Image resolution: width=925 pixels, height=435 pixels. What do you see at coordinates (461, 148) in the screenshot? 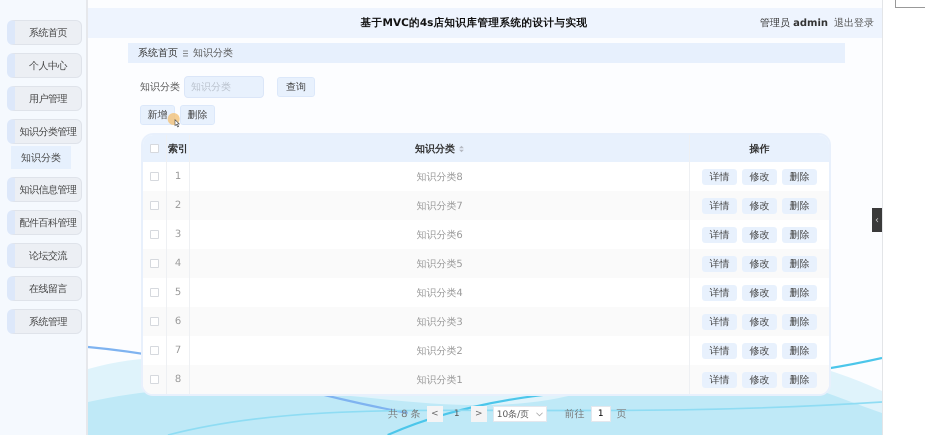
I see `sort-icon` at bounding box center [461, 148].